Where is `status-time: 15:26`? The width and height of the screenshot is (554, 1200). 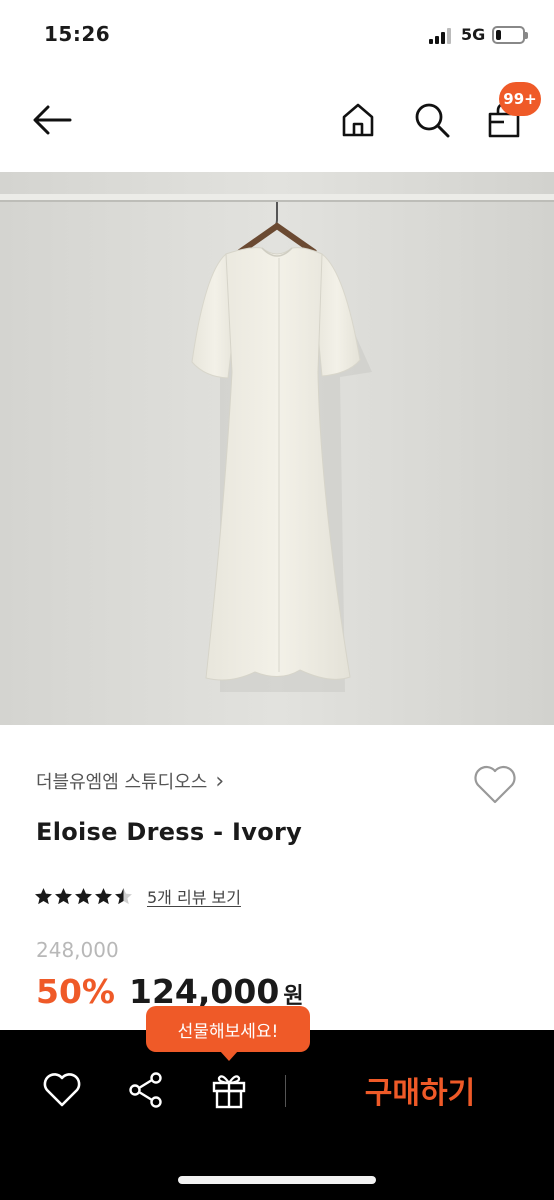 status-time: 15:26 is located at coordinates (77, 34).